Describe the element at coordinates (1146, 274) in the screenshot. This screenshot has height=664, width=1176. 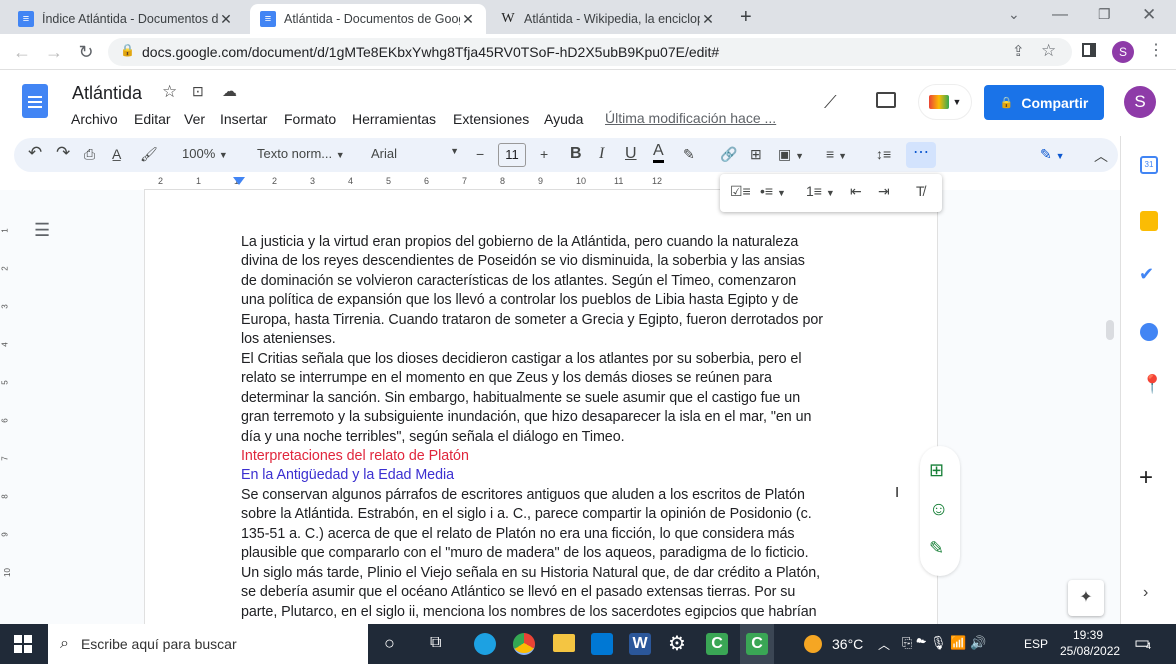
I see `tasks-icon: ✔` at that location.